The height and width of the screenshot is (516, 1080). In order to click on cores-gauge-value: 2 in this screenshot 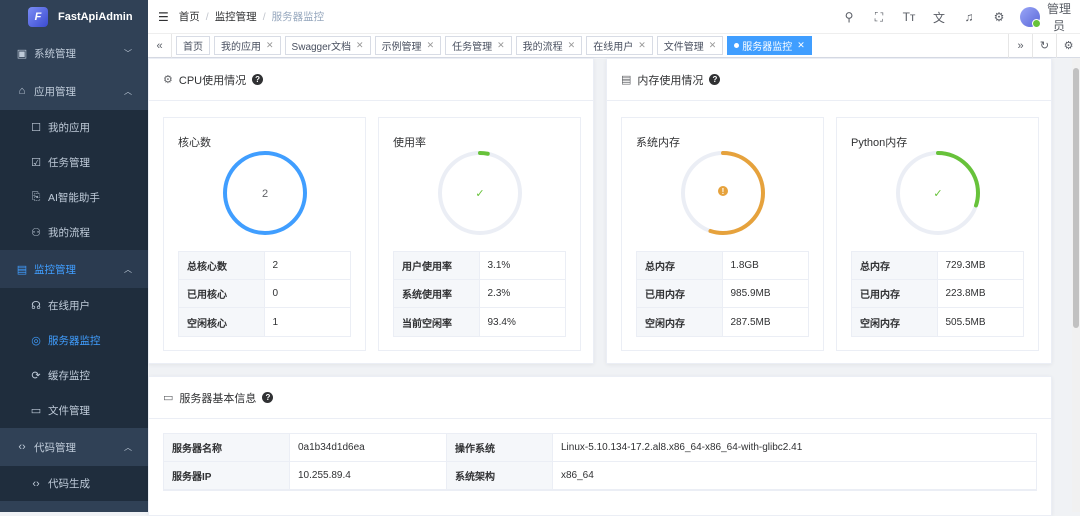, I will do `click(264, 194)`.